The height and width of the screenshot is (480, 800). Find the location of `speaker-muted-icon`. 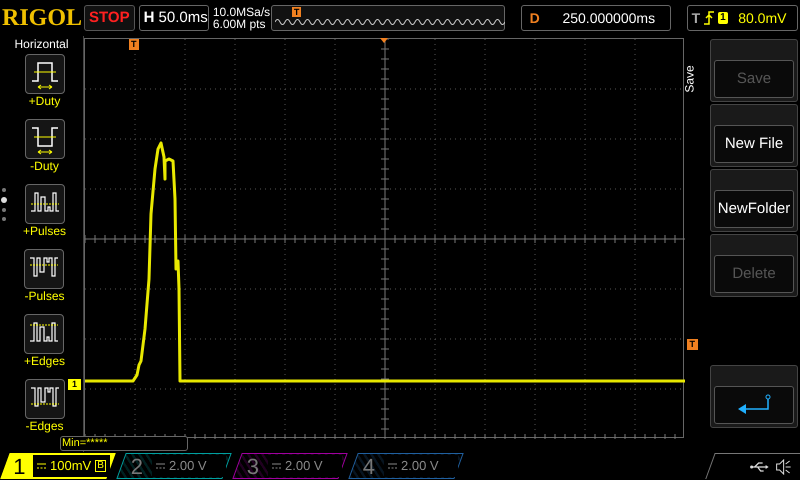

speaker-muted-icon is located at coordinates (784, 466).